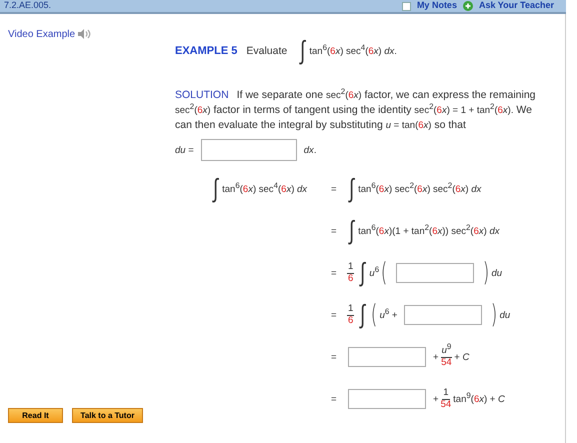  I want to click on example-label: EXAMPLE 5, so click(206, 51).